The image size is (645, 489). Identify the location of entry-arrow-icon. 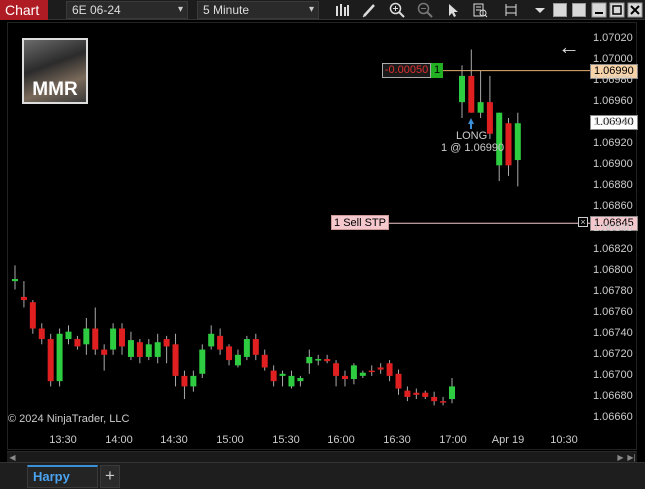
(471, 123).